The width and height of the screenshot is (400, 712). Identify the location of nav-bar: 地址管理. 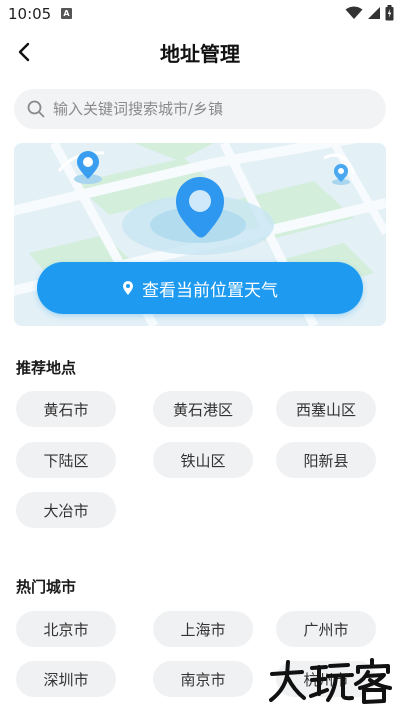
(200, 52).